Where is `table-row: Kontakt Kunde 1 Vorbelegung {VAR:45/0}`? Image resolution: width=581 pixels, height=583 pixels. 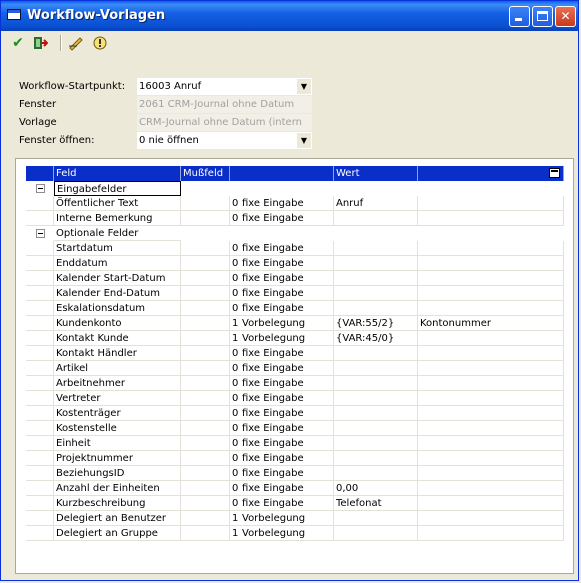 table-row: Kontakt Kunde 1 Vorbelegung {VAR:45/0} is located at coordinates (295, 338).